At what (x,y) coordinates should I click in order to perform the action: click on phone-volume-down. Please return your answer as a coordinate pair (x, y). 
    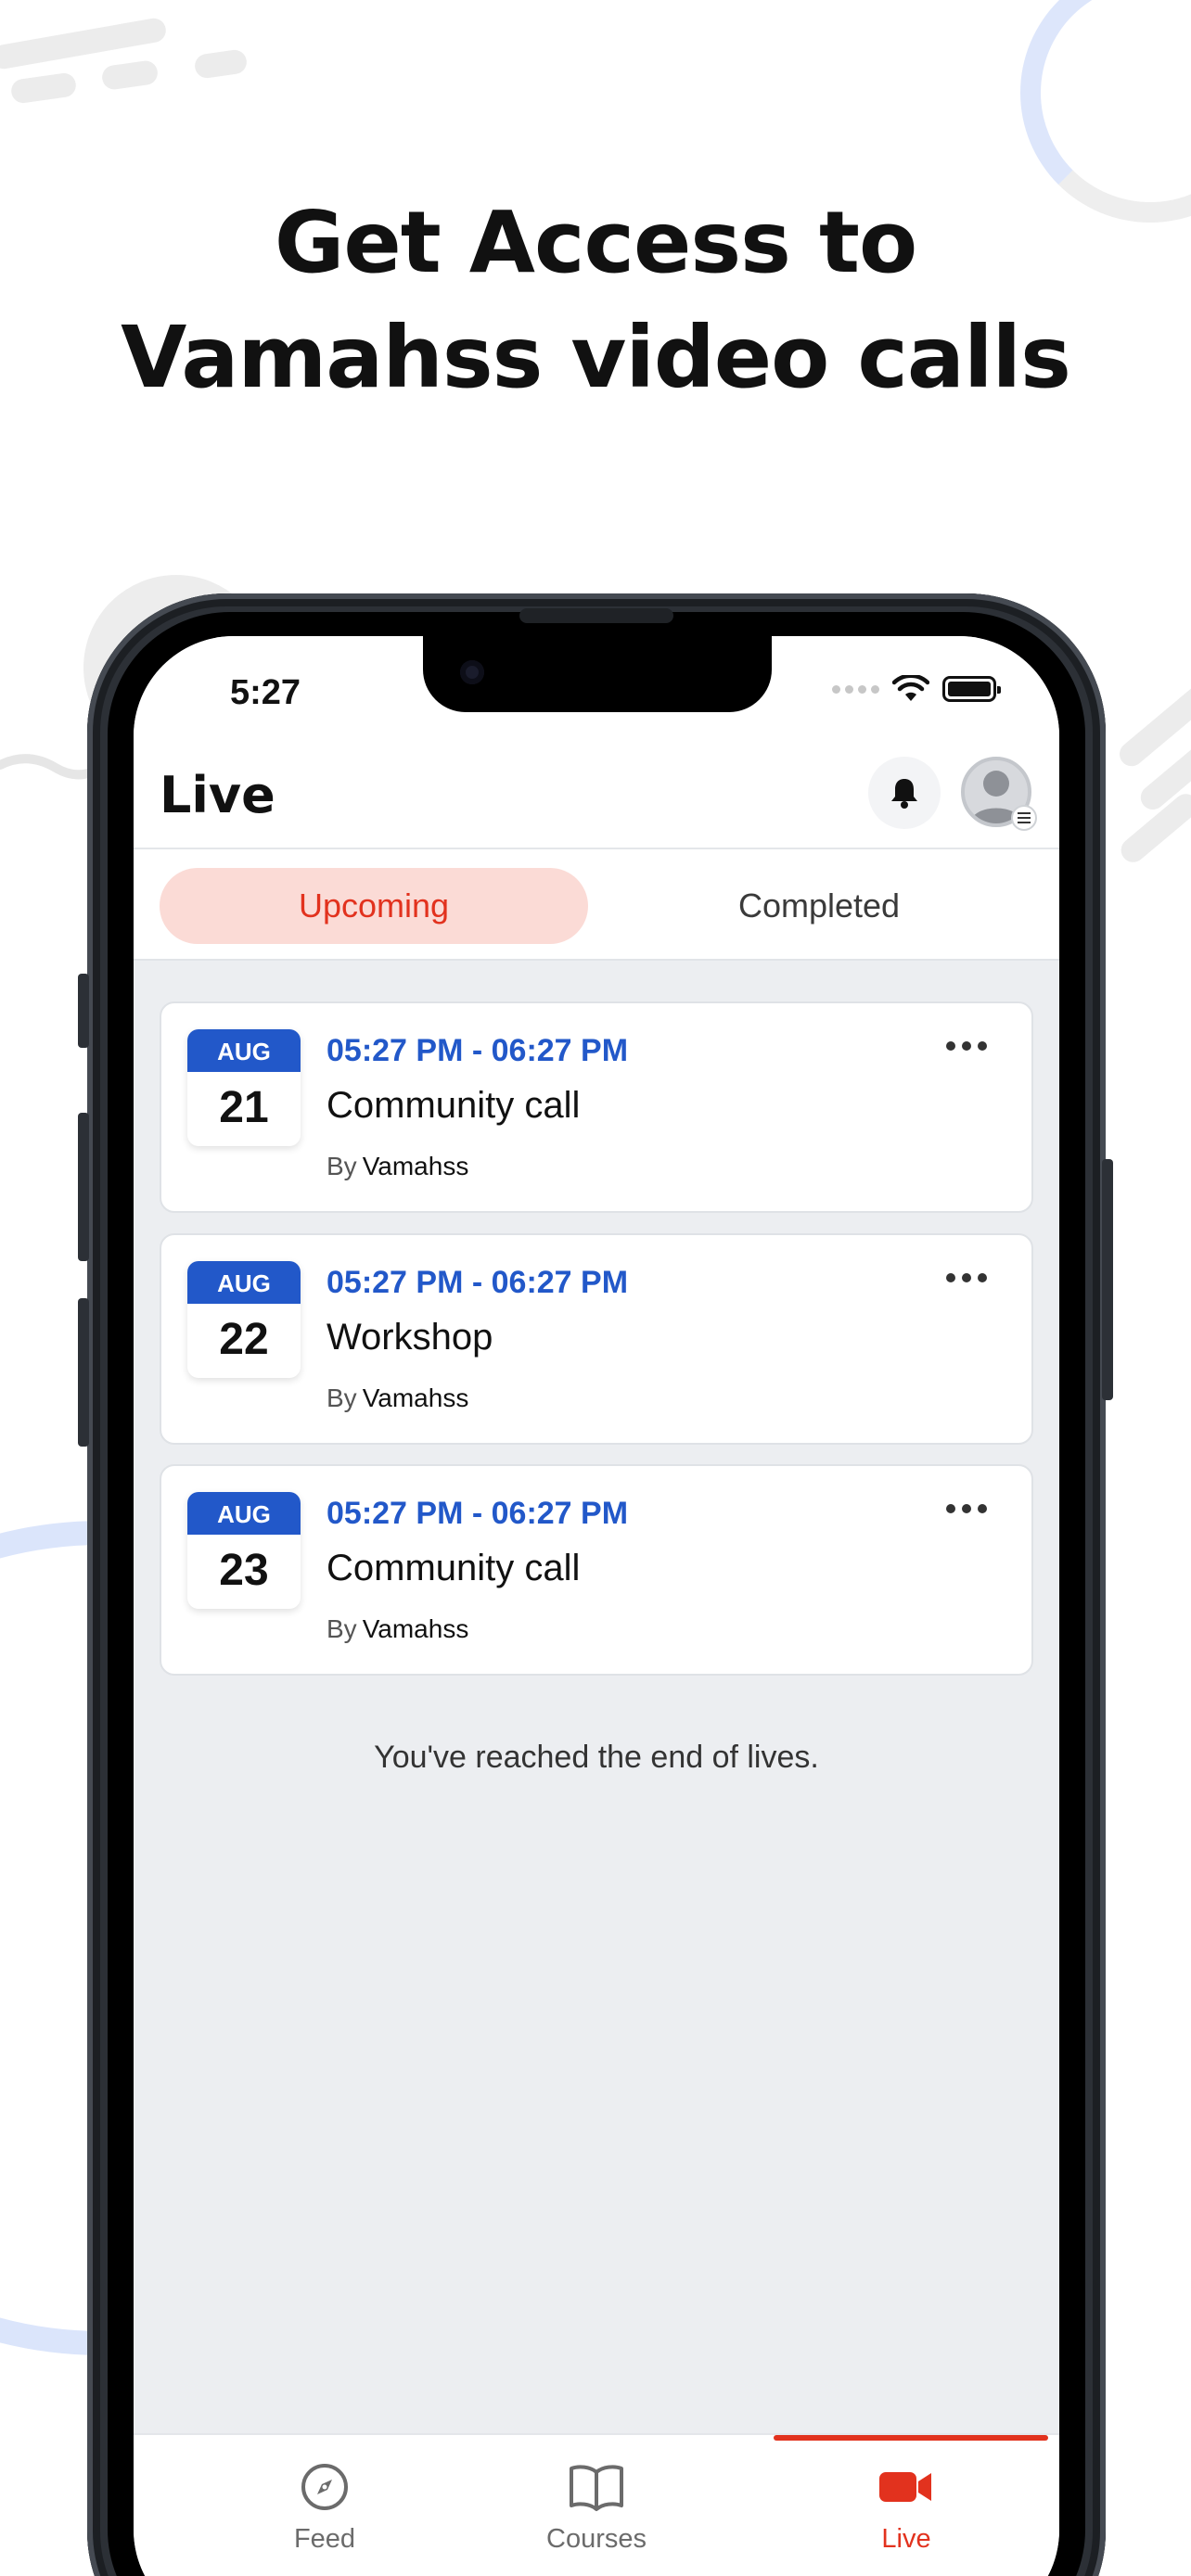
    Looking at the image, I should click on (83, 1372).